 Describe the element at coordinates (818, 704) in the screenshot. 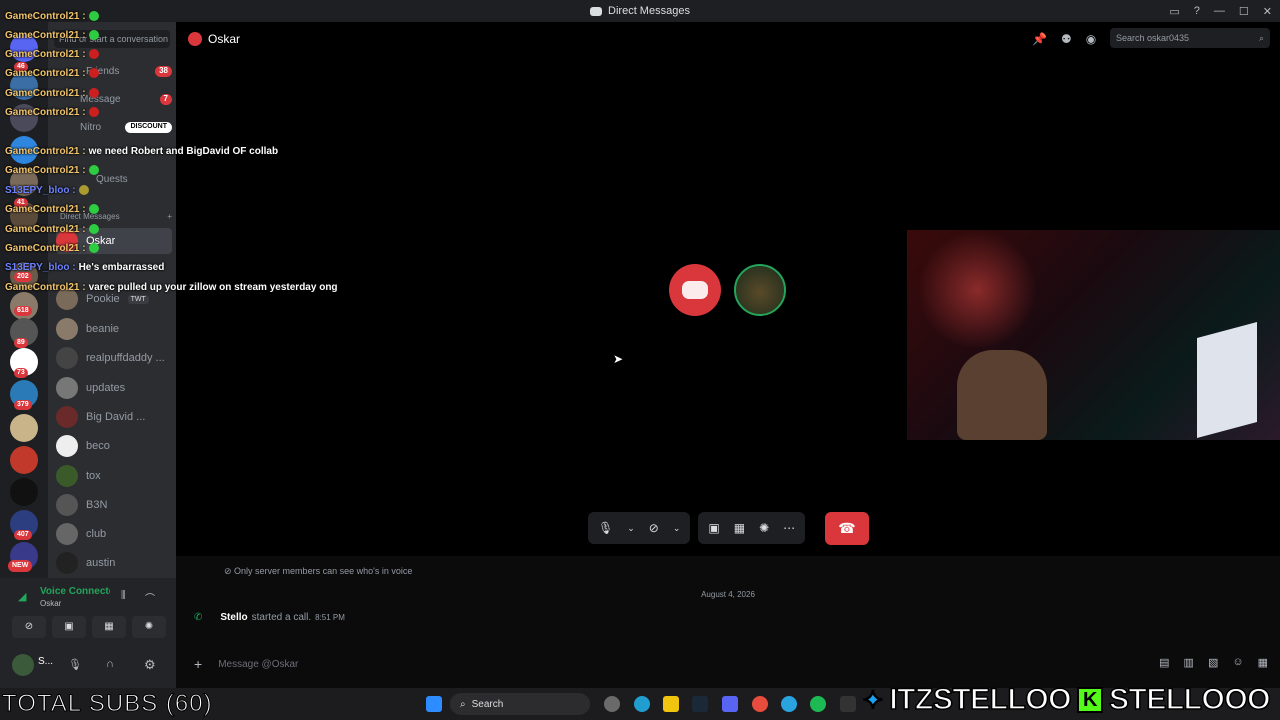

I see `spotify-icon` at that location.